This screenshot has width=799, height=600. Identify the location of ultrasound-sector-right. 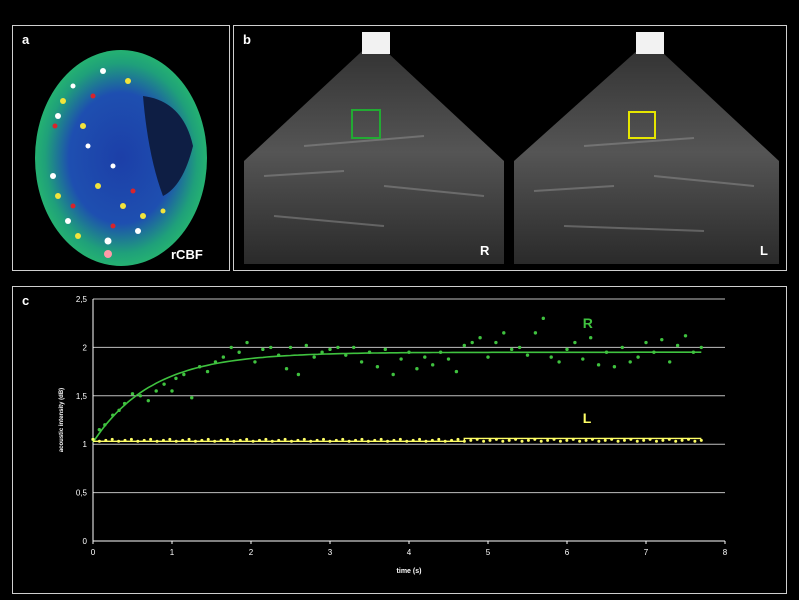
(374, 152).